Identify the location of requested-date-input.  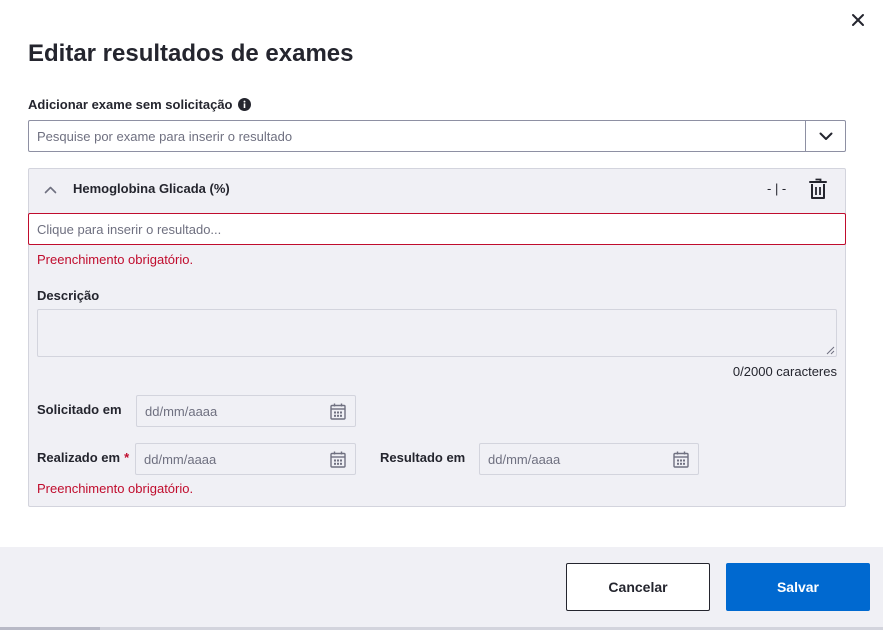
(237, 411).